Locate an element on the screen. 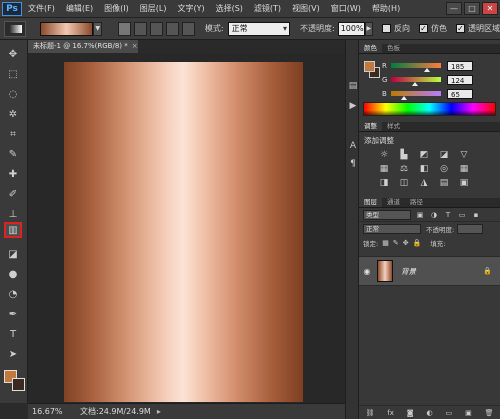 The image size is (500, 419). gradient-map-icon: ▤ is located at coordinates (444, 183).